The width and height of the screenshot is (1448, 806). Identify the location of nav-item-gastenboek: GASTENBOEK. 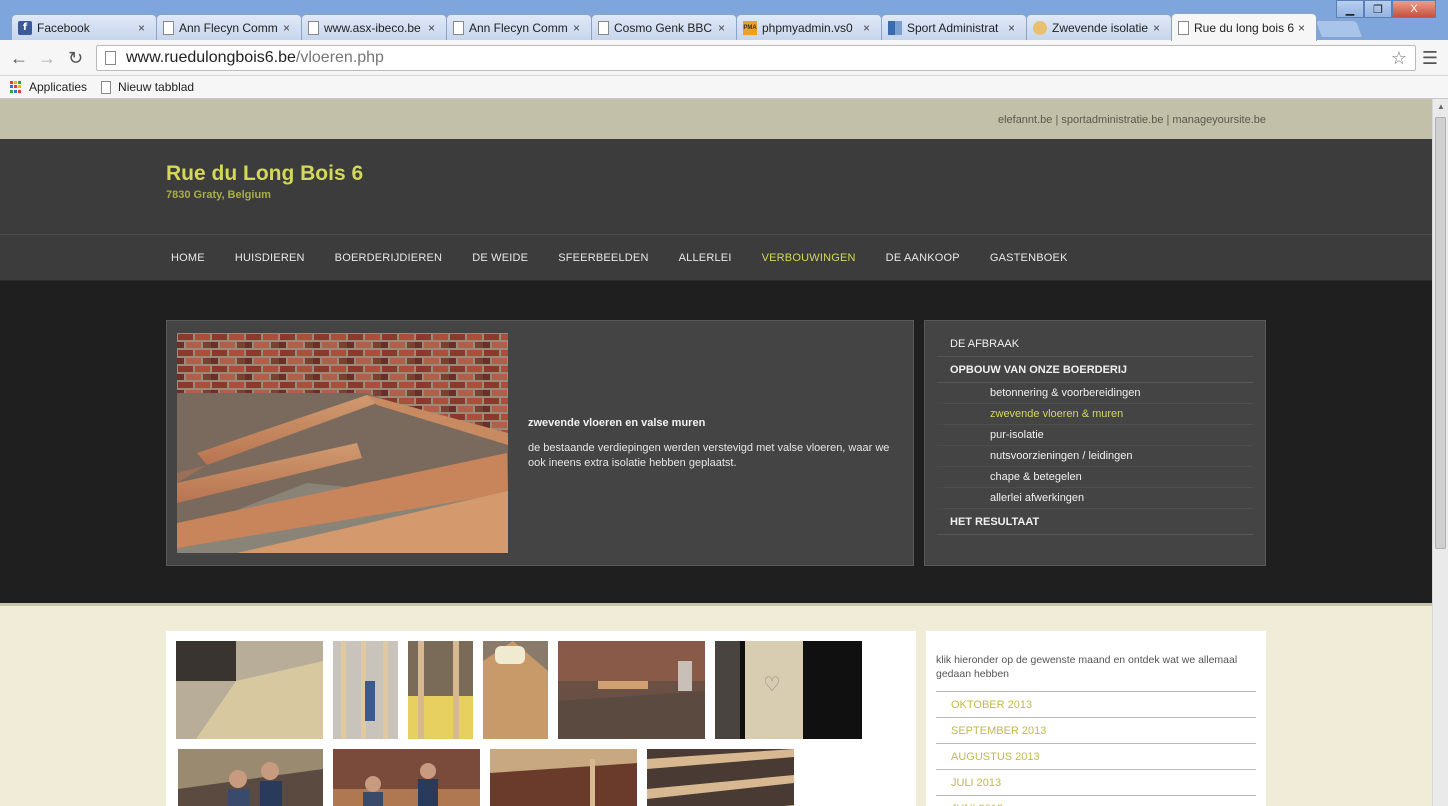
(1029, 258).